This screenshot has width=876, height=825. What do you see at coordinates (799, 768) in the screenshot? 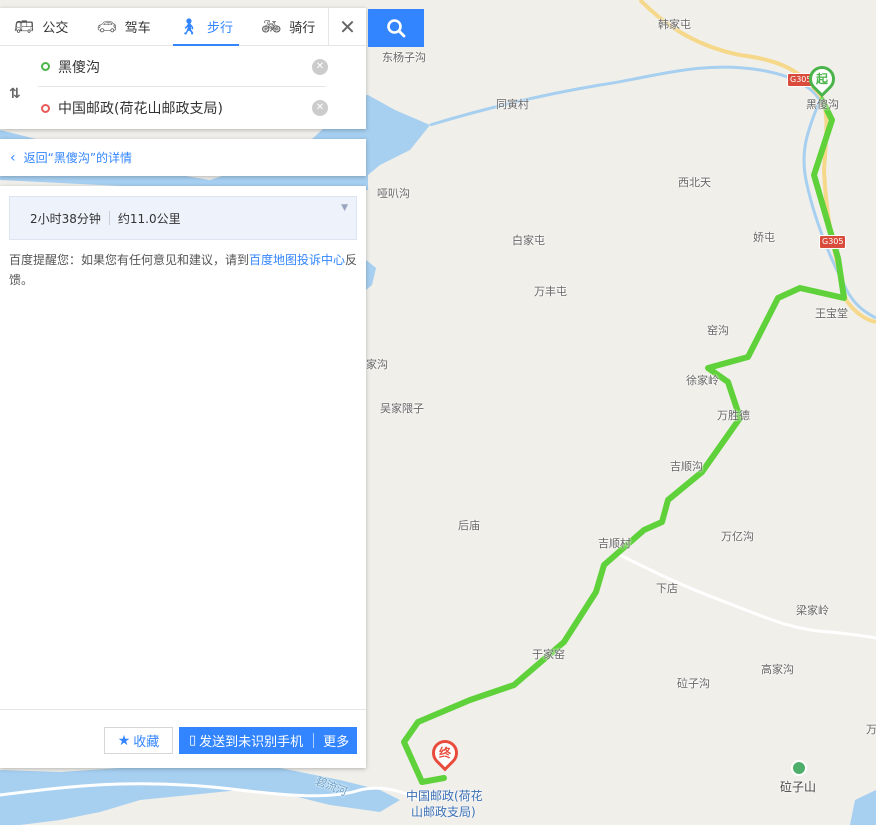
I see `mountain-poi-icon` at bounding box center [799, 768].